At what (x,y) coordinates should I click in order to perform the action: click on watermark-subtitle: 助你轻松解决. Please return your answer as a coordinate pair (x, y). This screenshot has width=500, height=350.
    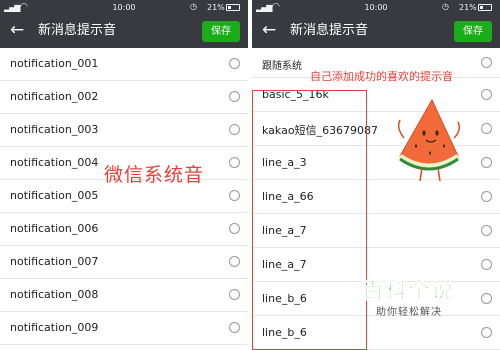
    Looking at the image, I should click on (409, 312).